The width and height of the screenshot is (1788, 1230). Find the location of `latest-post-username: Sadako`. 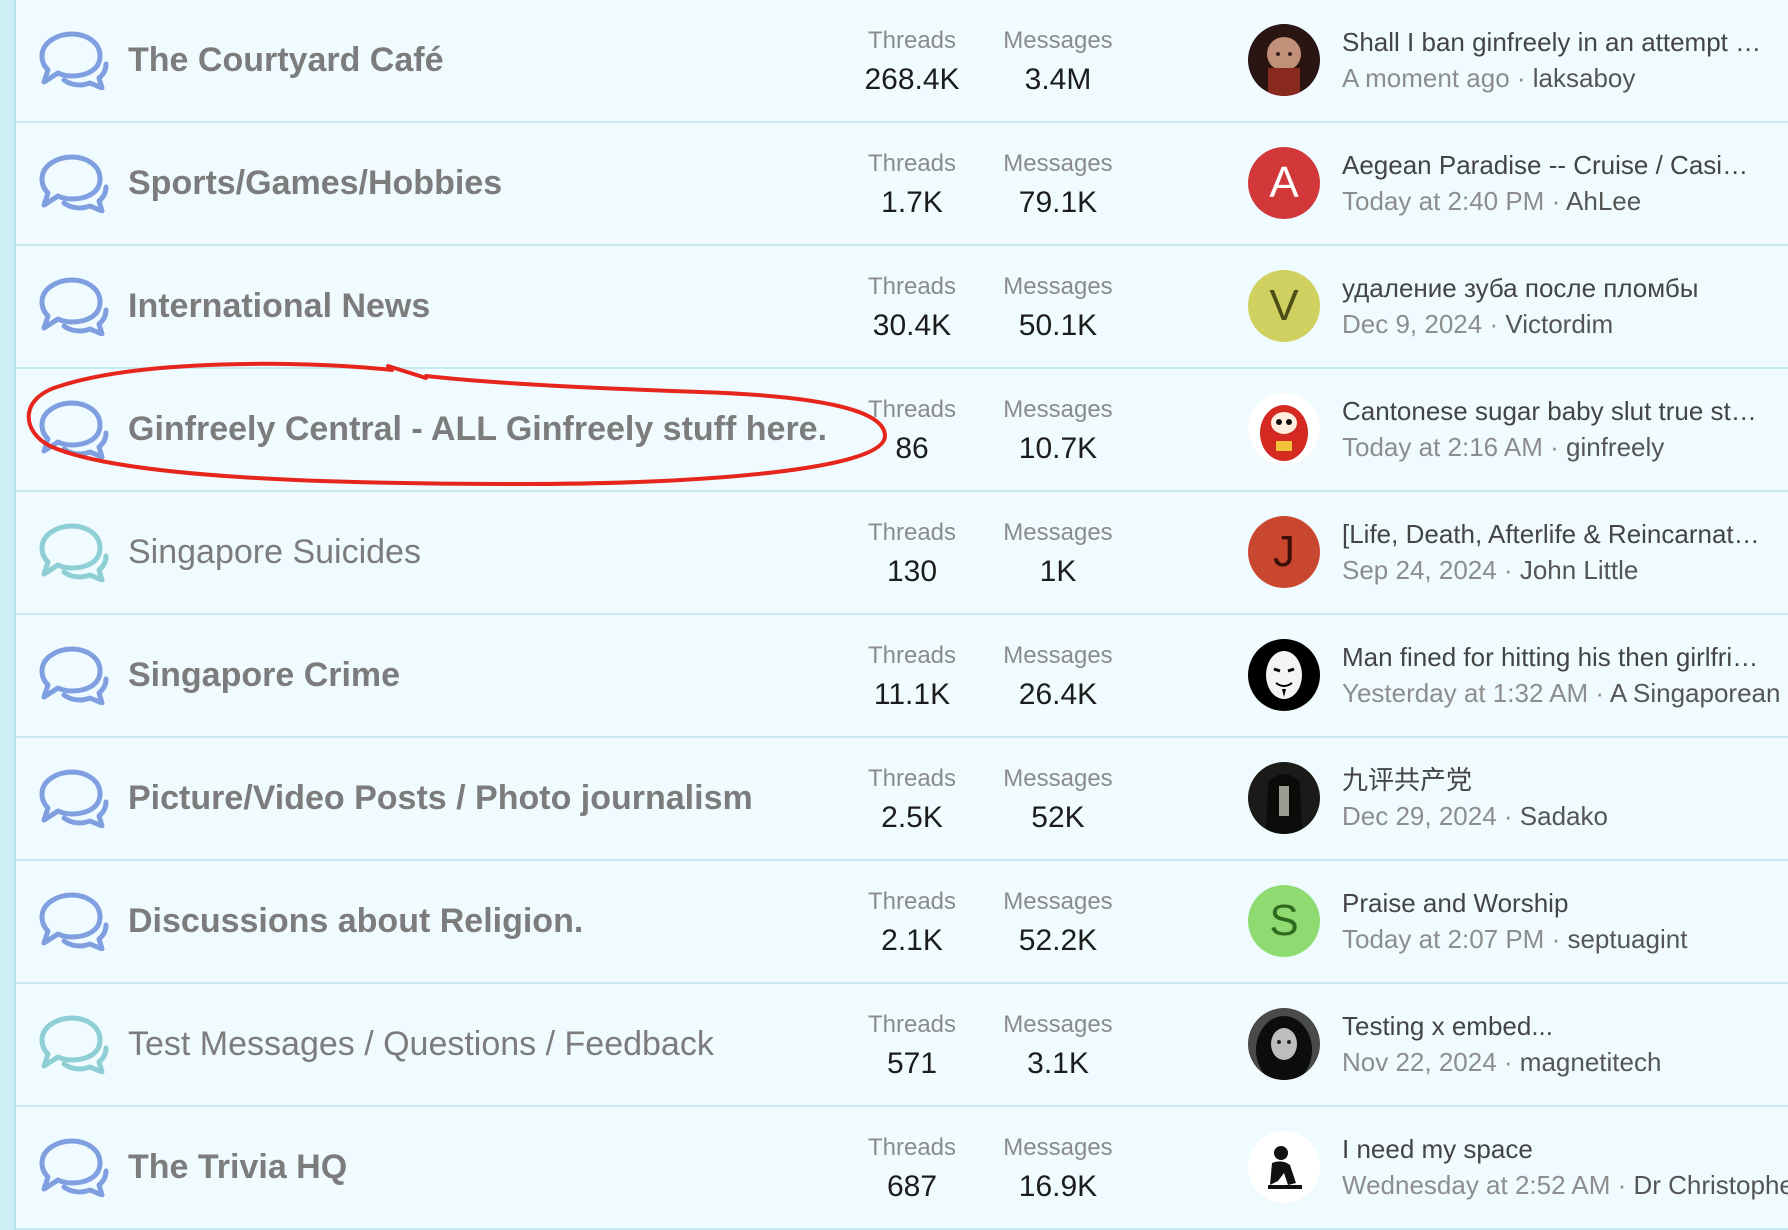

latest-post-username: Sadako is located at coordinates (1564, 816).